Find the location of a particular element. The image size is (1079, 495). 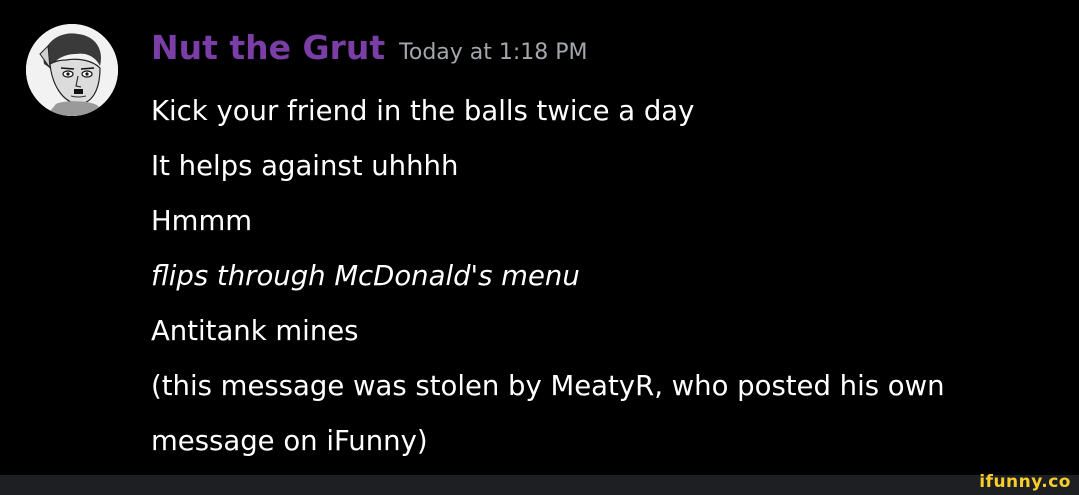

watermark-bar is located at coordinates (539, 485).